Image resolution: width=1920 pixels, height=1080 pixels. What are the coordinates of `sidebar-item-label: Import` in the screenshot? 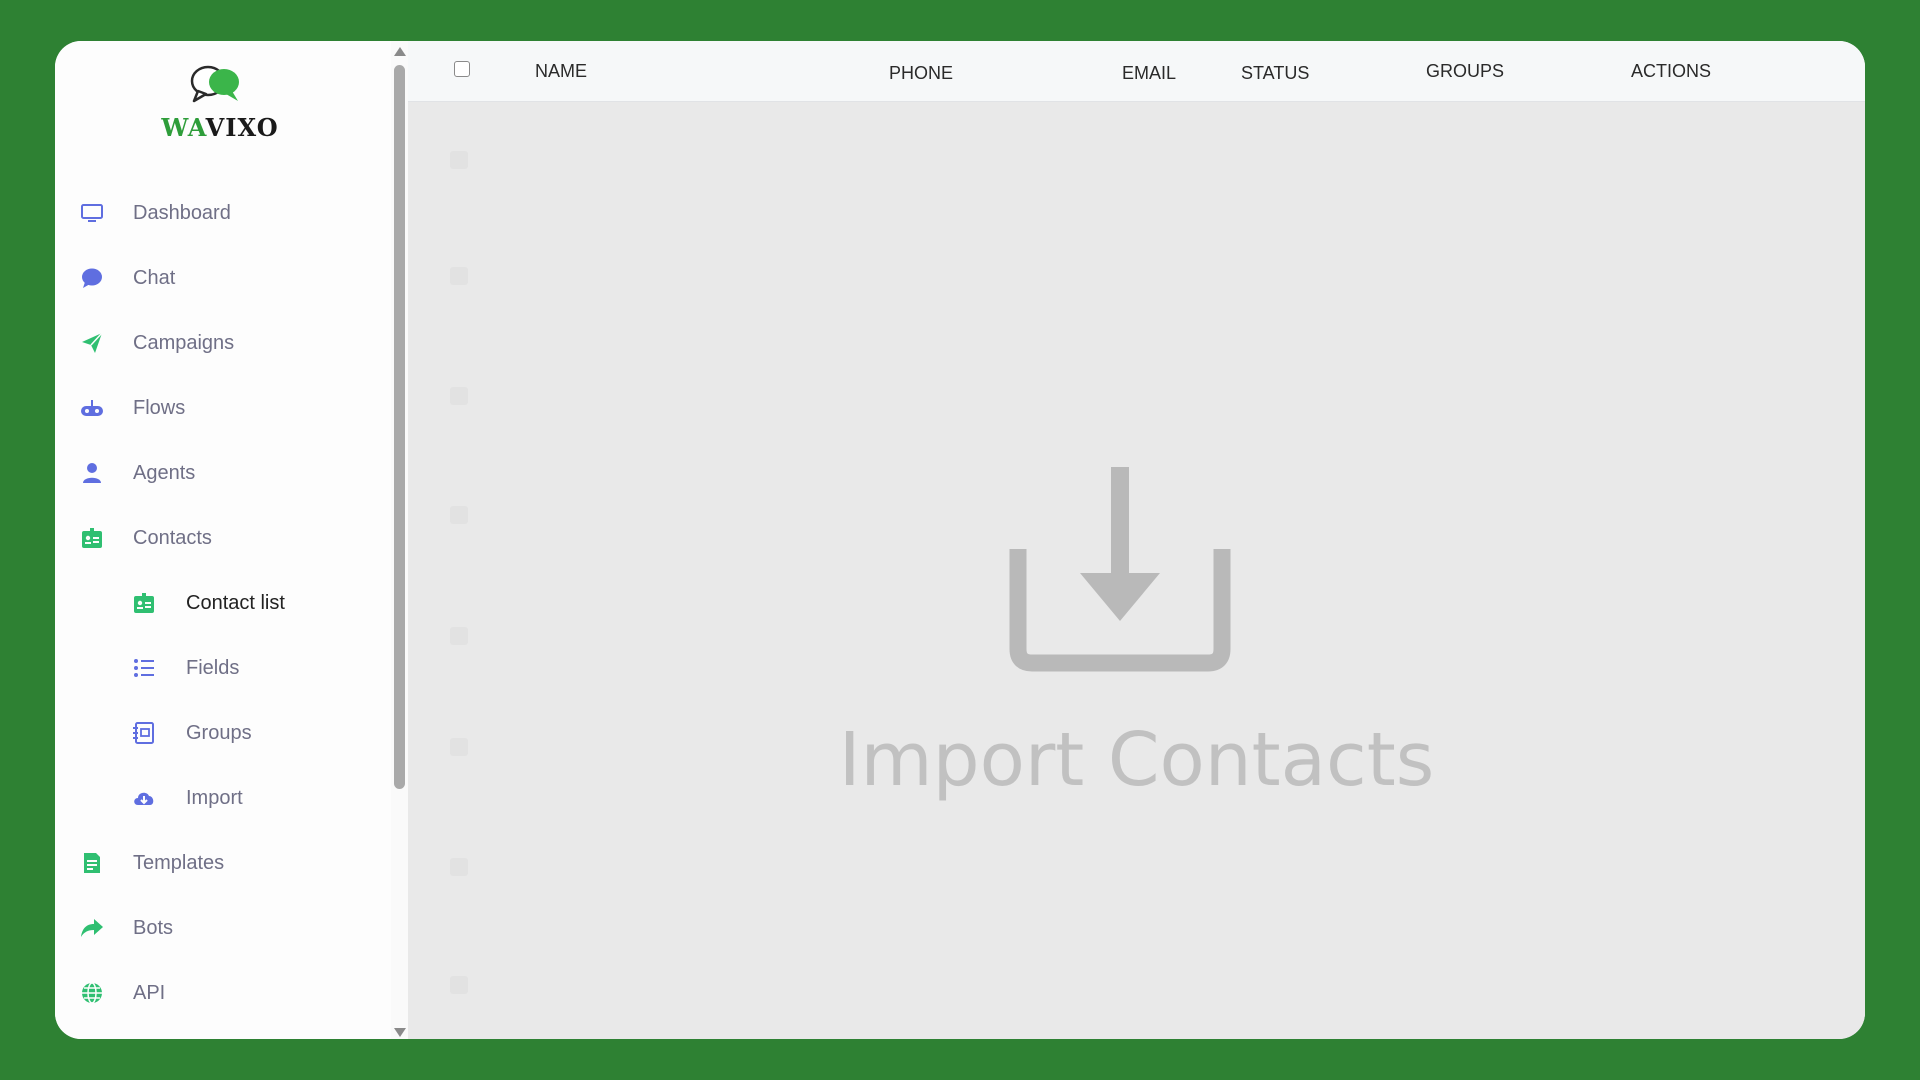 It's located at (214, 797).